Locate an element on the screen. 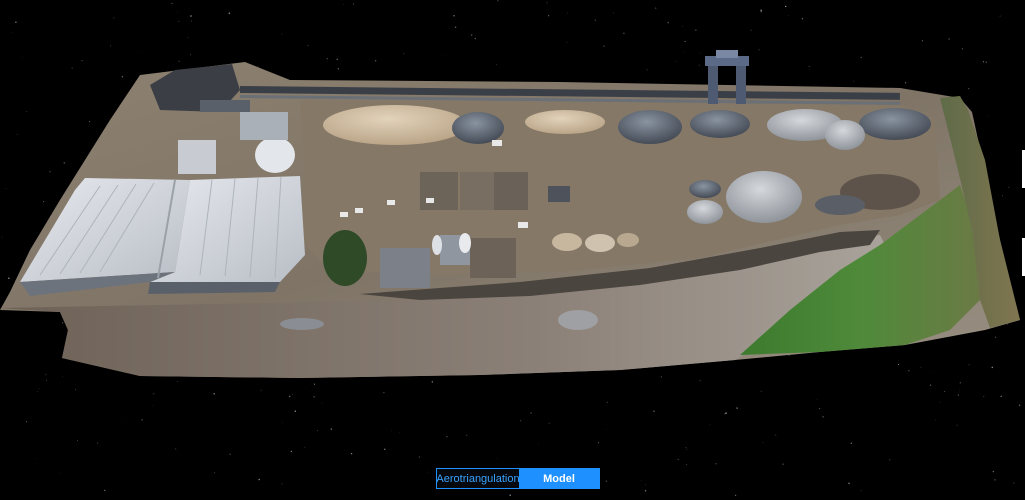  gray-cone-small is located at coordinates (705, 212).